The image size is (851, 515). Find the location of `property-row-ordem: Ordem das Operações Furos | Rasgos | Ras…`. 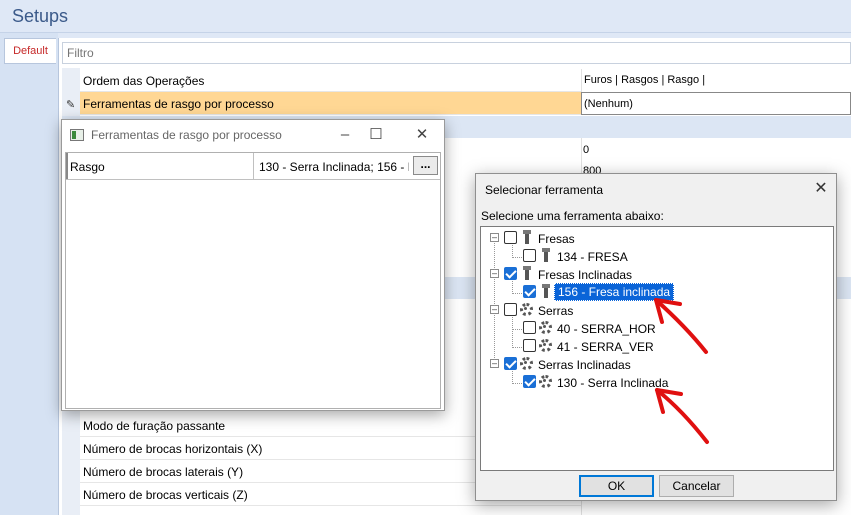

property-row-ordem: Ordem das Operações Furos | Rasgos | Ras… is located at coordinates (465, 80).